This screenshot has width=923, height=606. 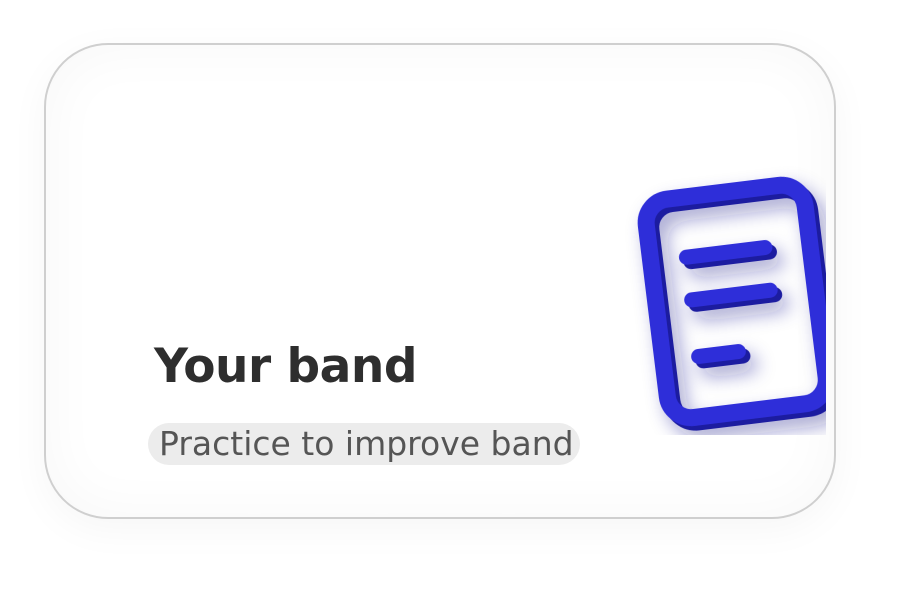 What do you see at coordinates (731, 303) in the screenshot?
I see `document-icon` at bounding box center [731, 303].